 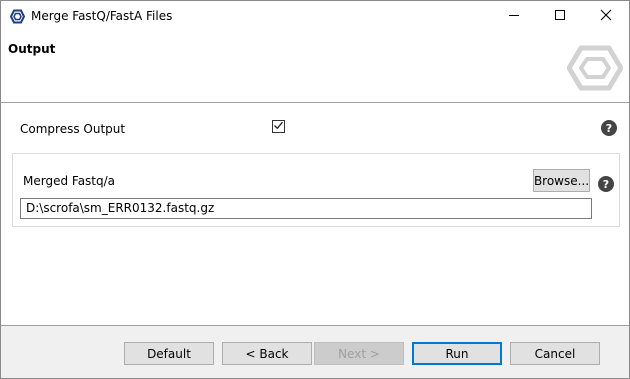 I want to click on merged-fastq-label: Merged Fastq/a, so click(x=69, y=181).